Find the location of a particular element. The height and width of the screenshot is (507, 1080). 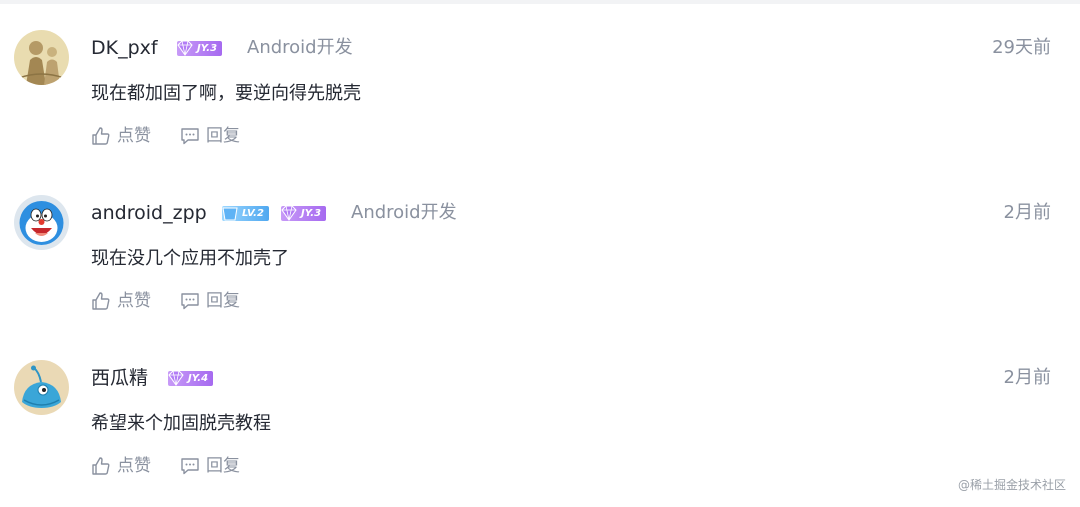

level-badge-icon is located at coordinates (230, 214).